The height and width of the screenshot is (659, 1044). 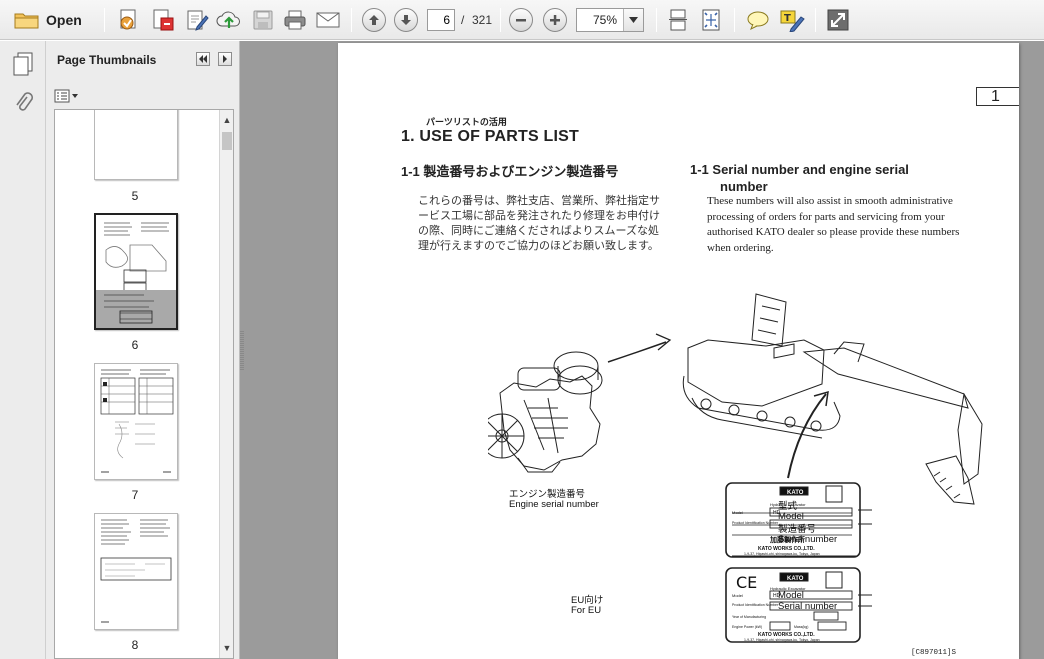 What do you see at coordinates (801, 627) in the screenshot?
I see `eu-plate-mass: Mass(kg)` at bounding box center [801, 627].